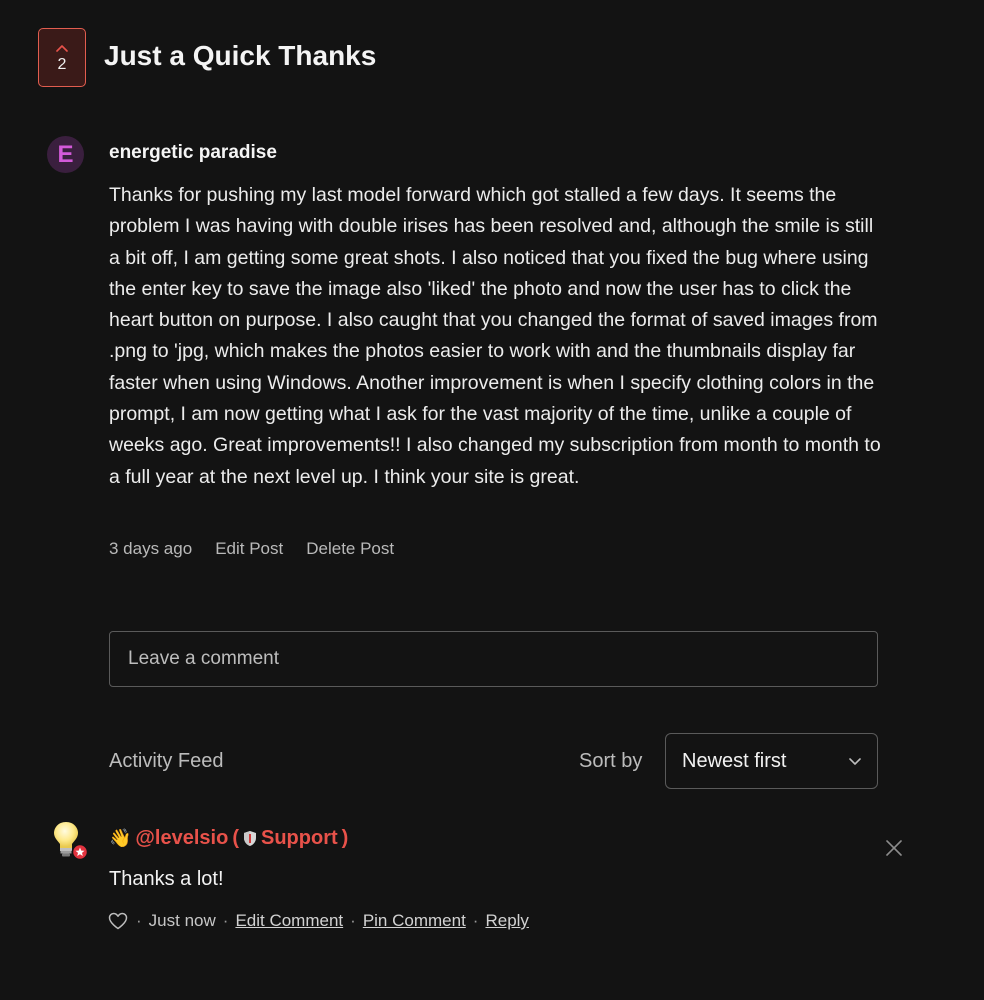  I want to click on pin-comment-link: Pin Comment, so click(414, 921).